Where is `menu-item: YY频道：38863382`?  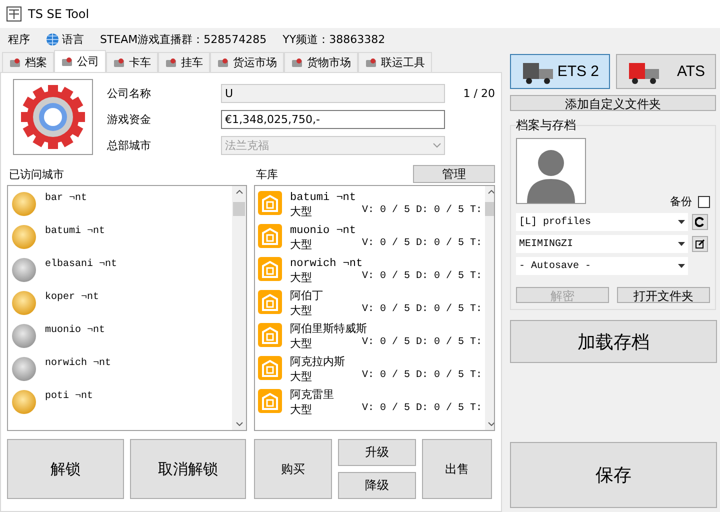 menu-item: YY频道：38863382 is located at coordinates (334, 39).